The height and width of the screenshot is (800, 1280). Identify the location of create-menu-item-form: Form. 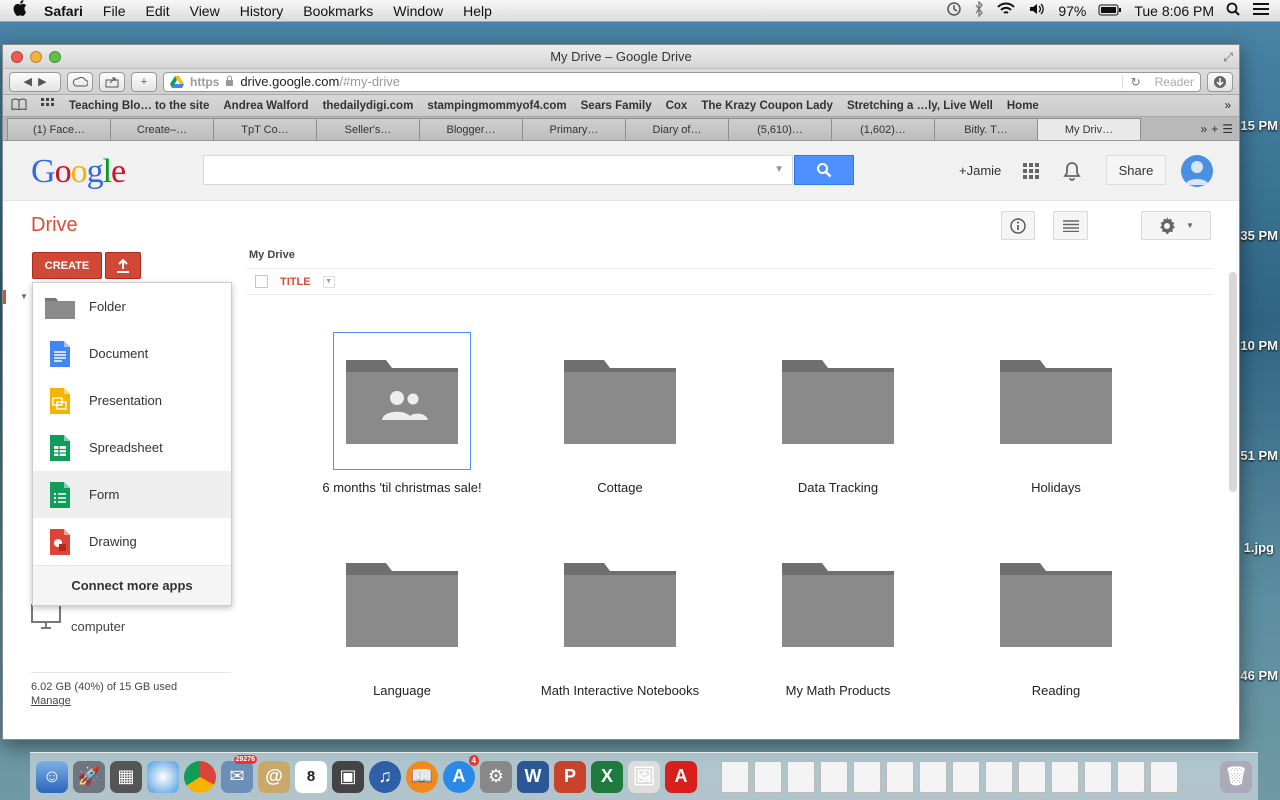
(132, 494).